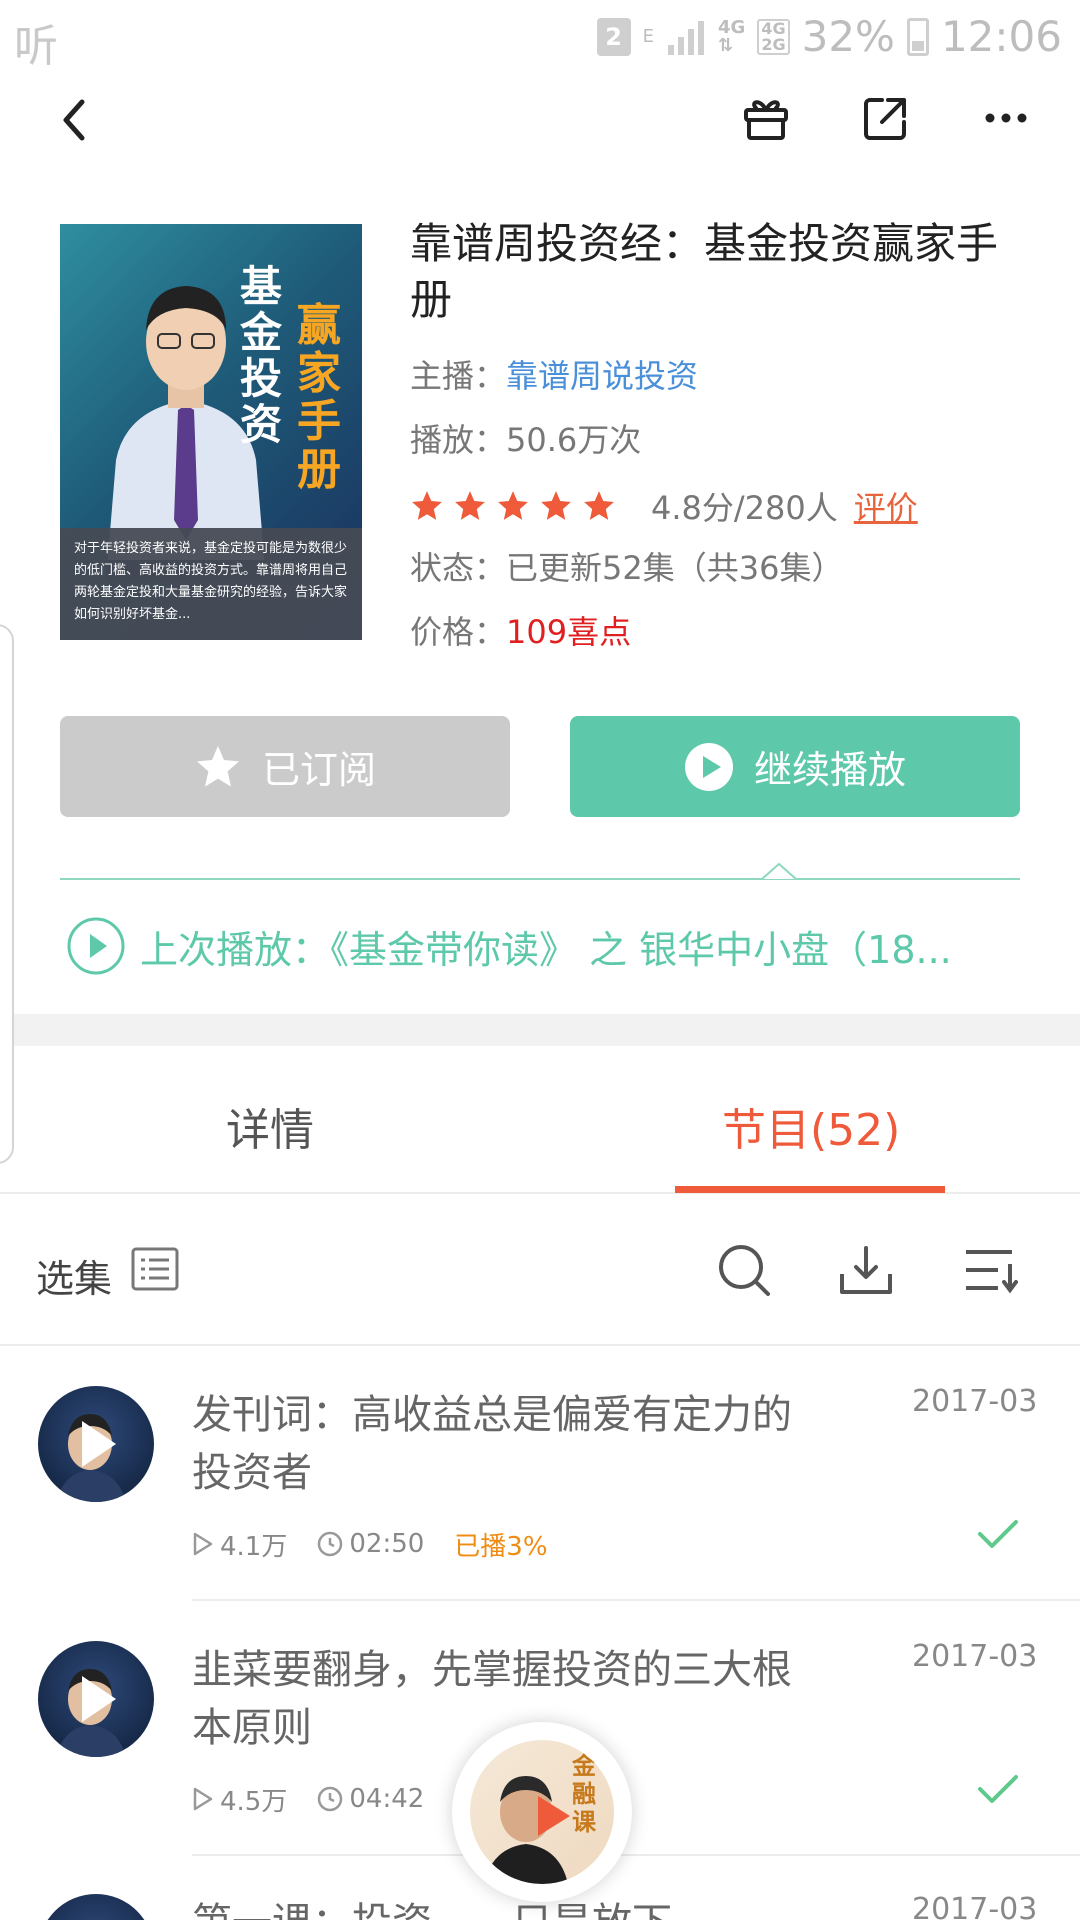 The width and height of the screenshot is (1080, 1920). Describe the element at coordinates (540, 36) in the screenshot. I see `status-bar: 听 2 E 4G ⇅ 4G 2G 32% 12:06` at that location.